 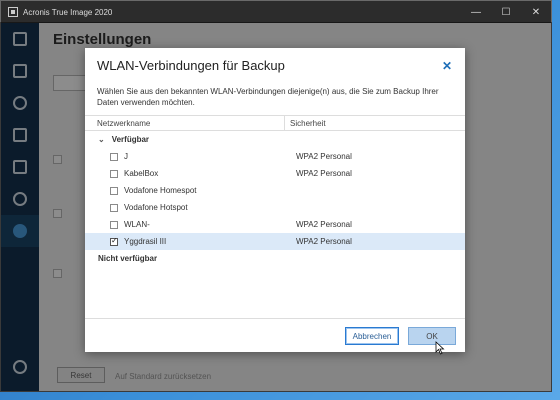 What do you see at coordinates (68, 12) in the screenshot?
I see `window-title: Acronis True Image 2020` at bounding box center [68, 12].